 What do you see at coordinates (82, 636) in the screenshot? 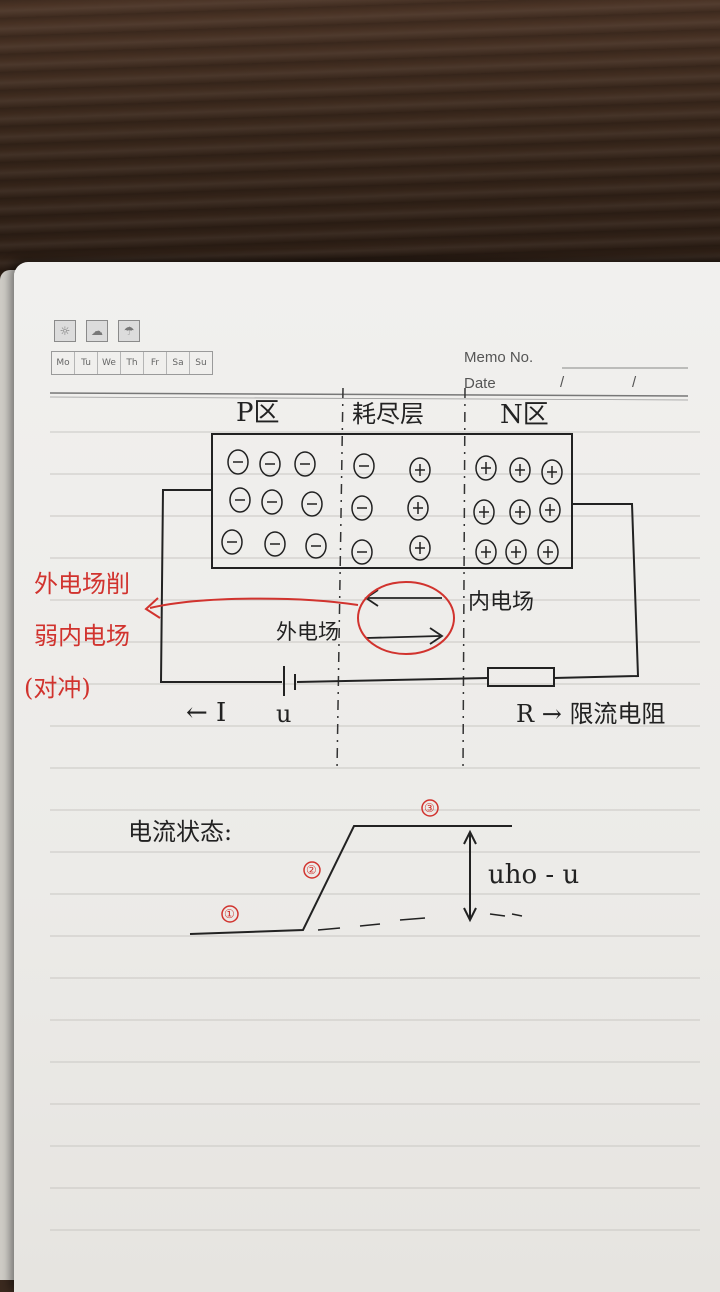
I see `annotation-line-2: 弱内电场` at bounding box center [82, 636].